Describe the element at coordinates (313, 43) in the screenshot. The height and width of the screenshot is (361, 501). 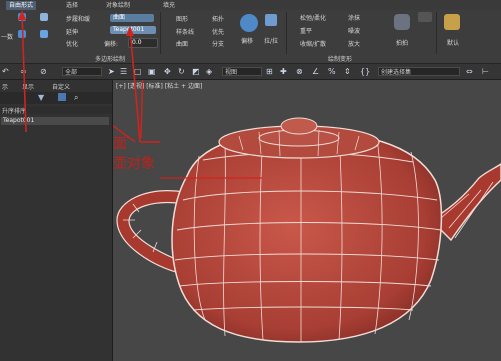
I see `paint-item-shrink: 收缩/扩散` at that location.